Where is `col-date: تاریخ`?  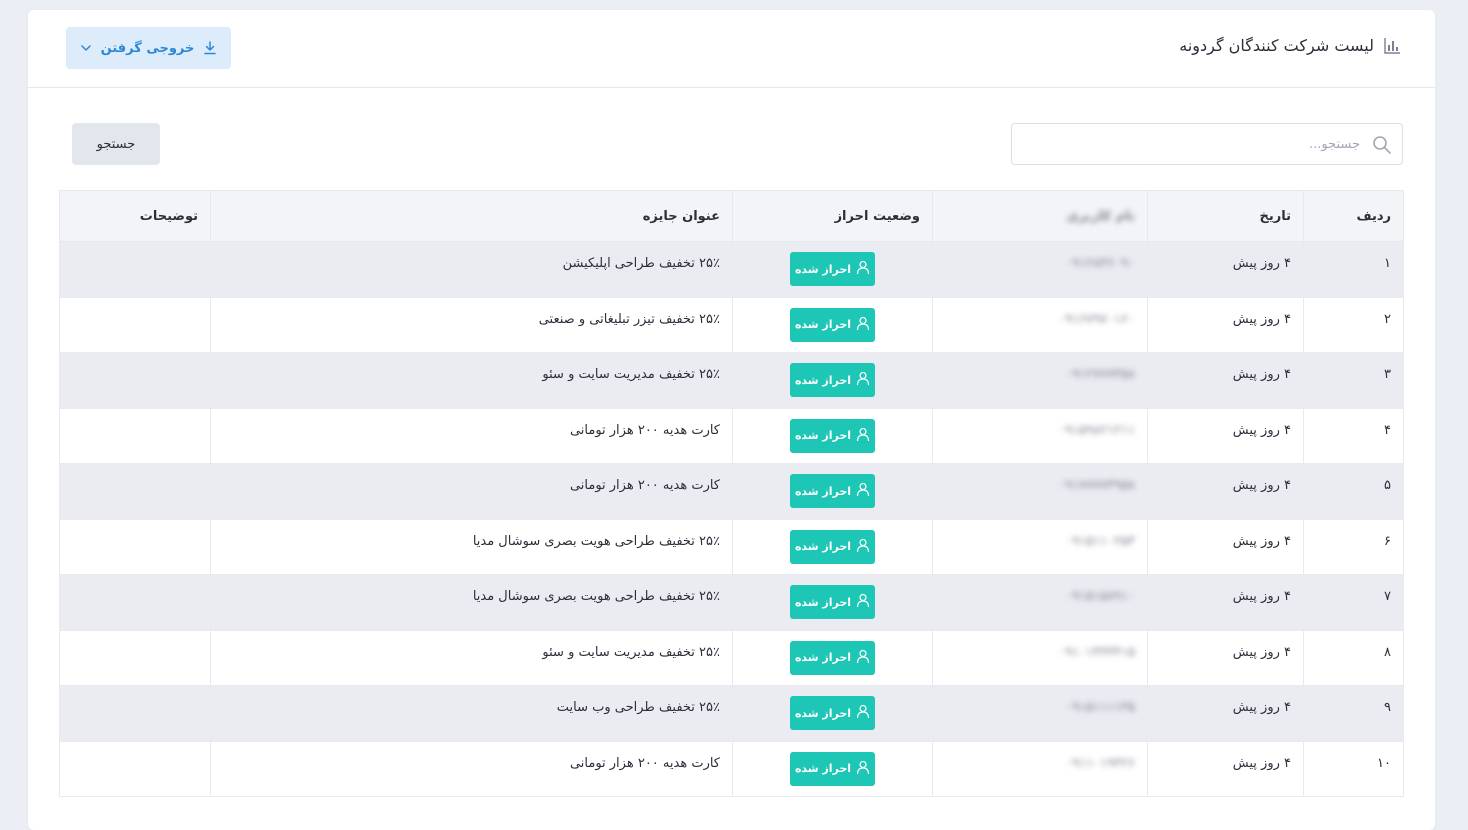 col-date: تاریخ is located at coordinates (1225, 216).